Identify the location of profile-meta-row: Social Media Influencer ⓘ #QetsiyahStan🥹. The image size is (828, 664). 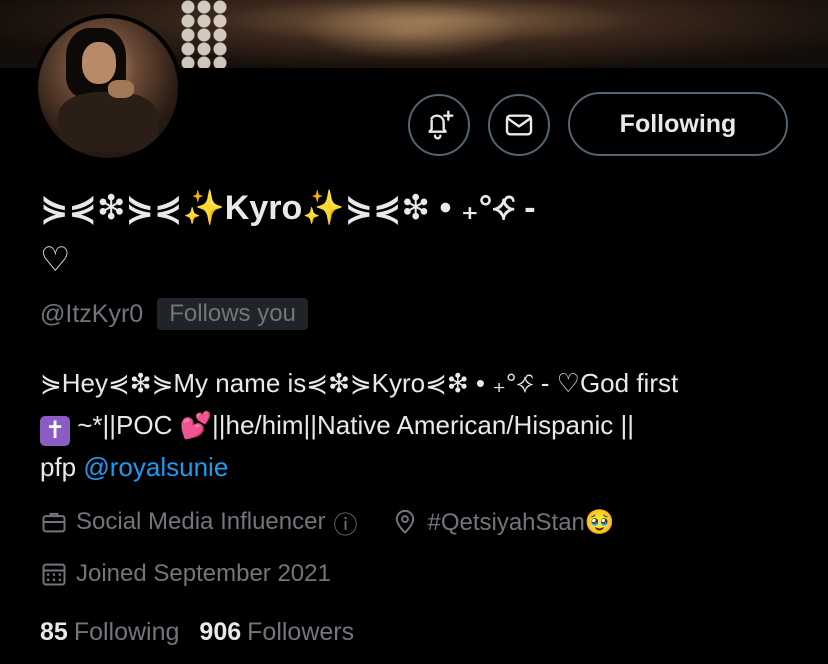
(344, 522).